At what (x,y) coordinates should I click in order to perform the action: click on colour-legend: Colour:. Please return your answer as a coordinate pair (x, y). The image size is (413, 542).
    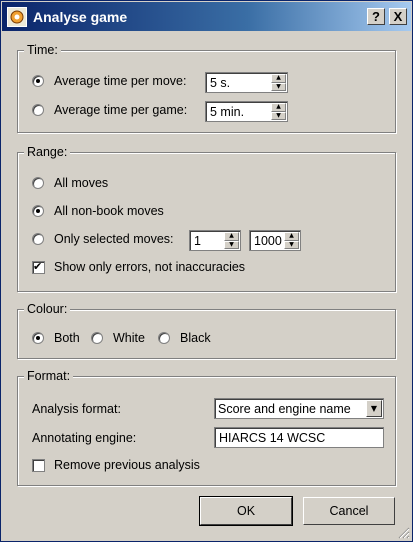
    Looking at the image, I should click on (47, 309).